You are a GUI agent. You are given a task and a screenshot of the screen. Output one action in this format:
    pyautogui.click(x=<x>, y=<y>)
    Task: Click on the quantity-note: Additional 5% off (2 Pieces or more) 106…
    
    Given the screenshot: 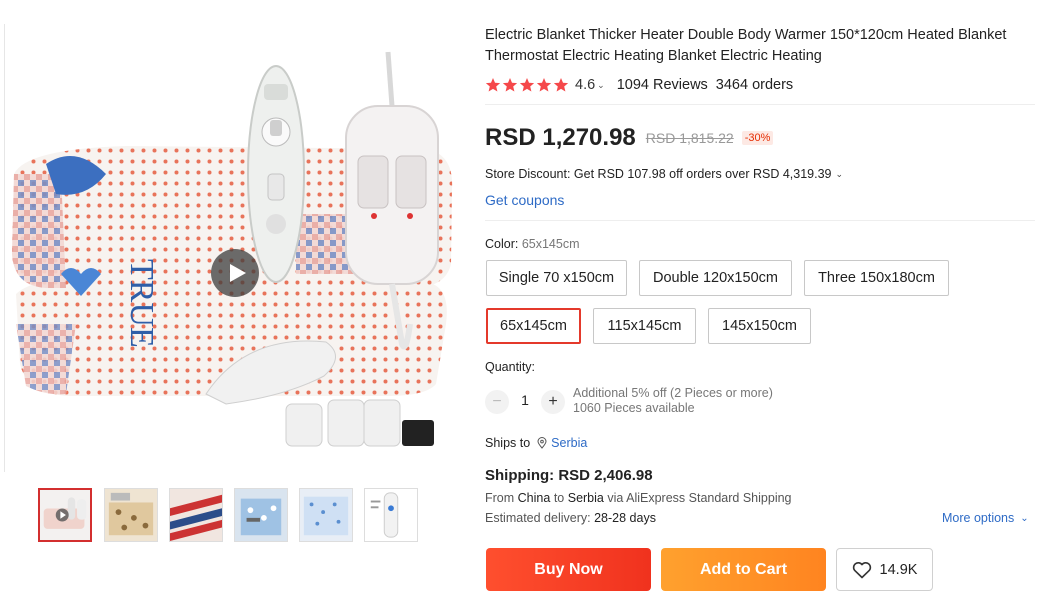 What is the action you would take?
    pyautogui.click(x=673, y=401)
    